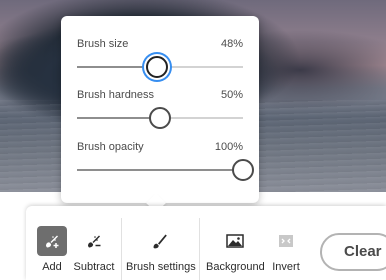 The width and height of the screenshot is (386, 280). What do you see at coordinates (231, 95) in the screenshot?
I see `brush-hardness-value: 50%` at bounding box center [231, 95].